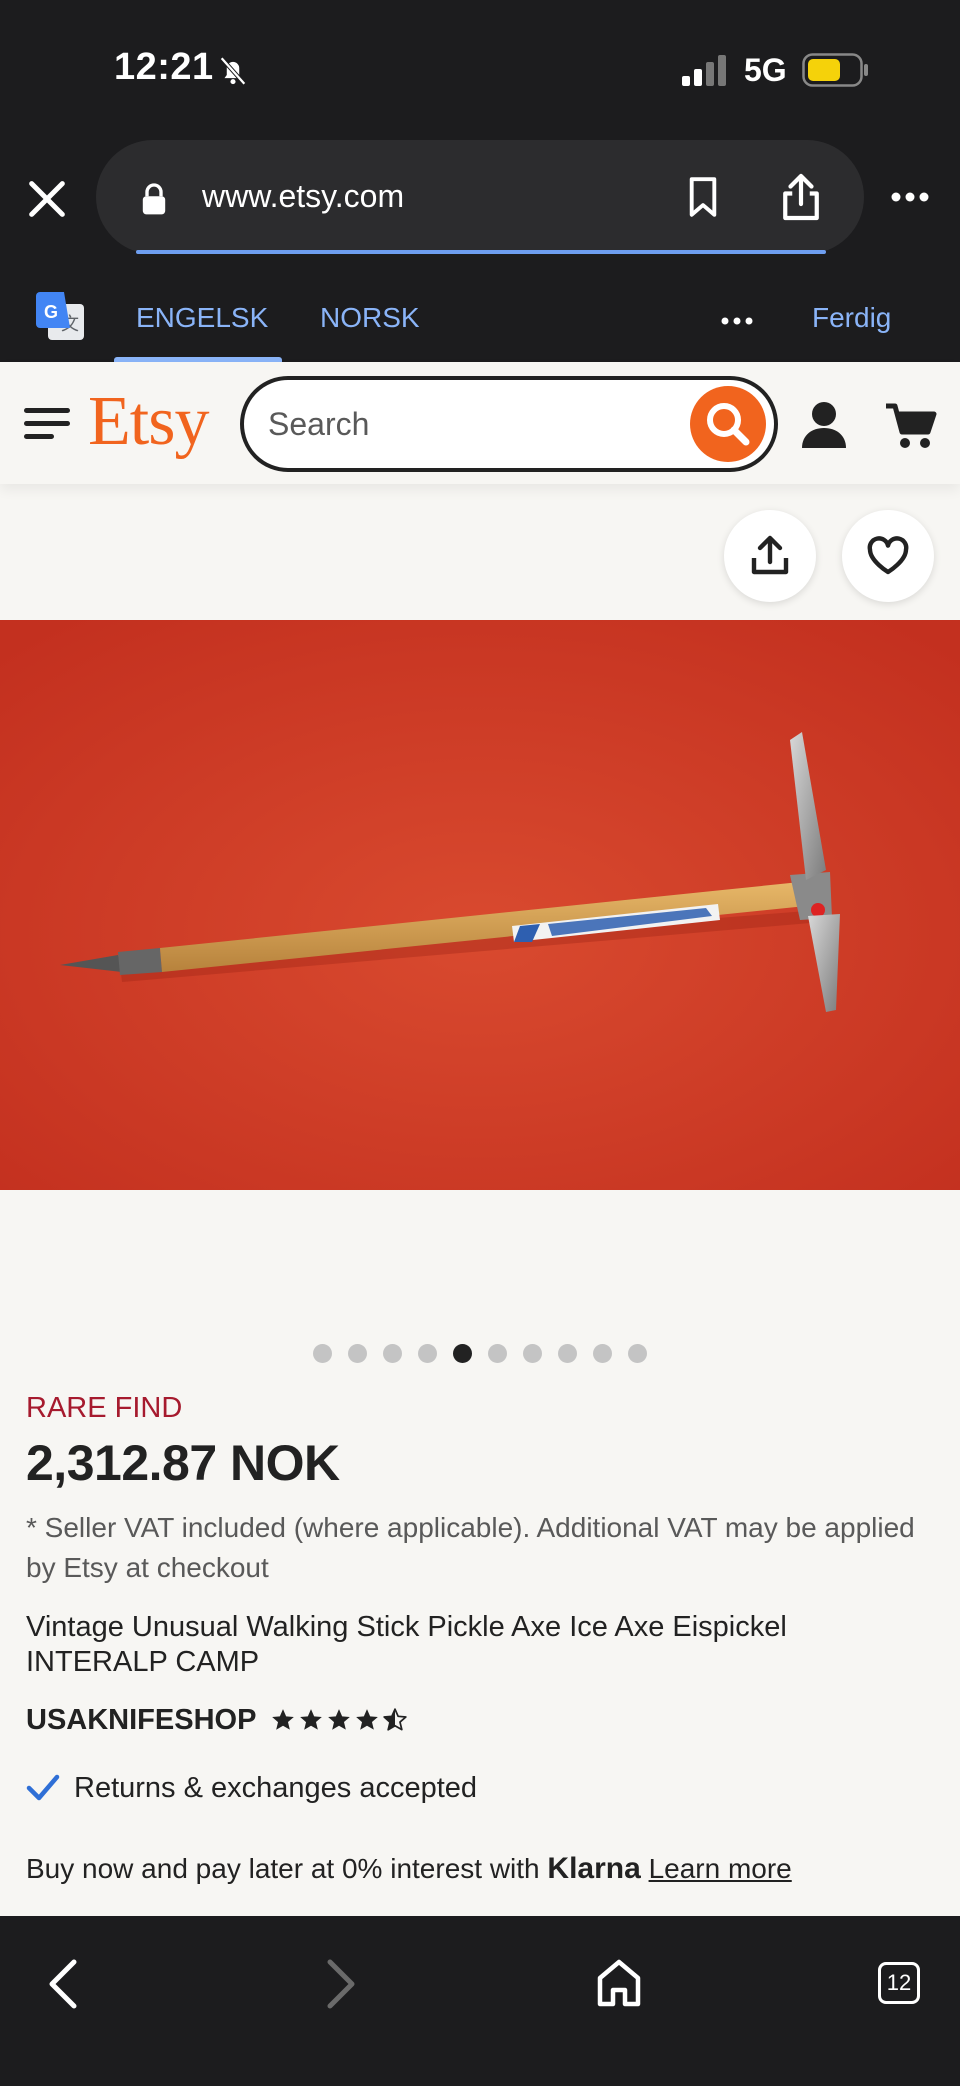  I want to click on home-icon, so click(619, 1983).